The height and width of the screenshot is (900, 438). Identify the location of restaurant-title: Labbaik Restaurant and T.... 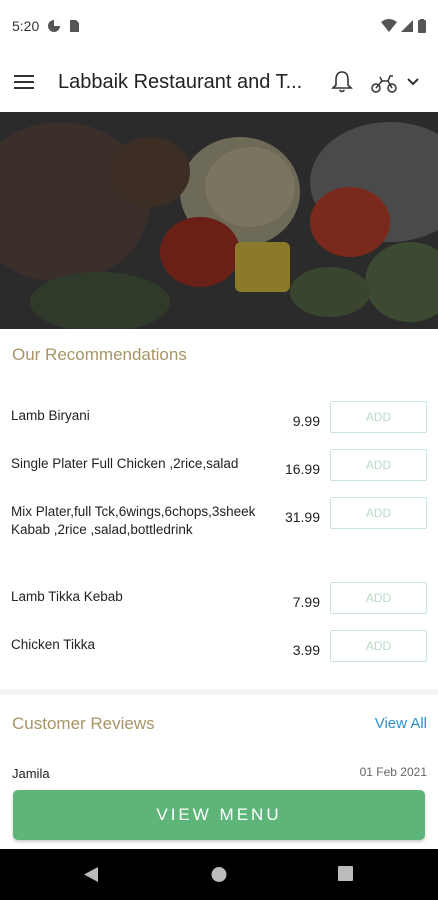
(180, 81).